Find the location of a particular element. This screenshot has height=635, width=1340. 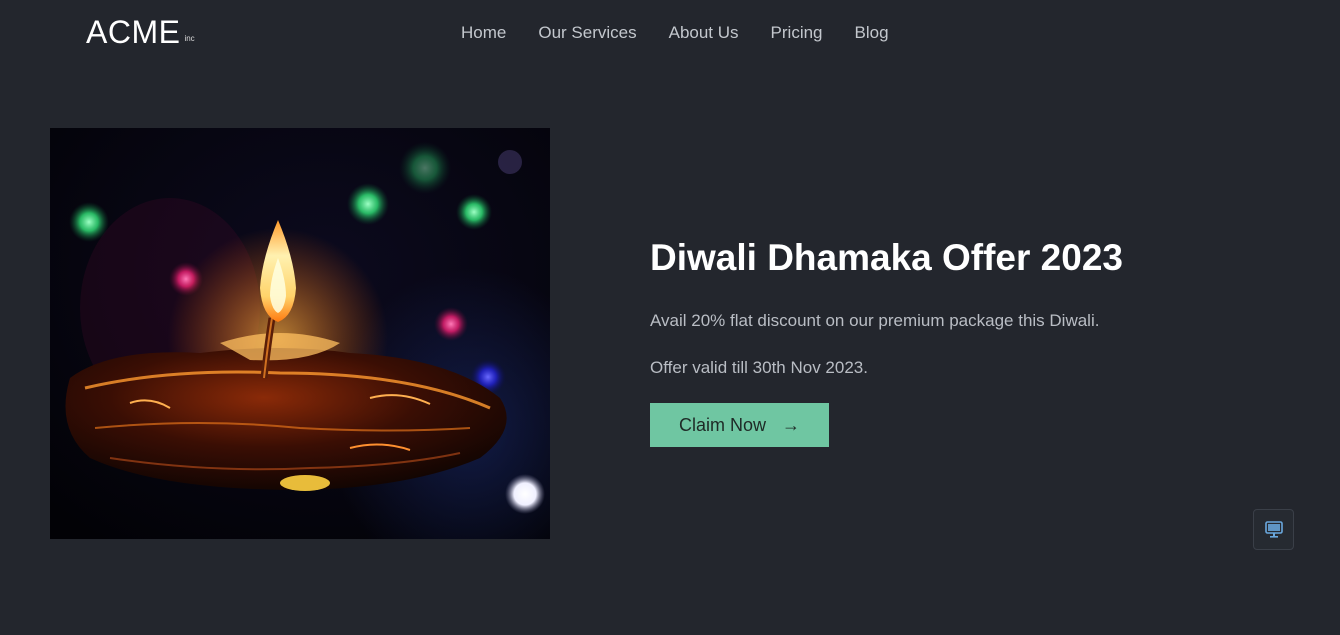

display-settings-button is located at coordinates (1273, 529).